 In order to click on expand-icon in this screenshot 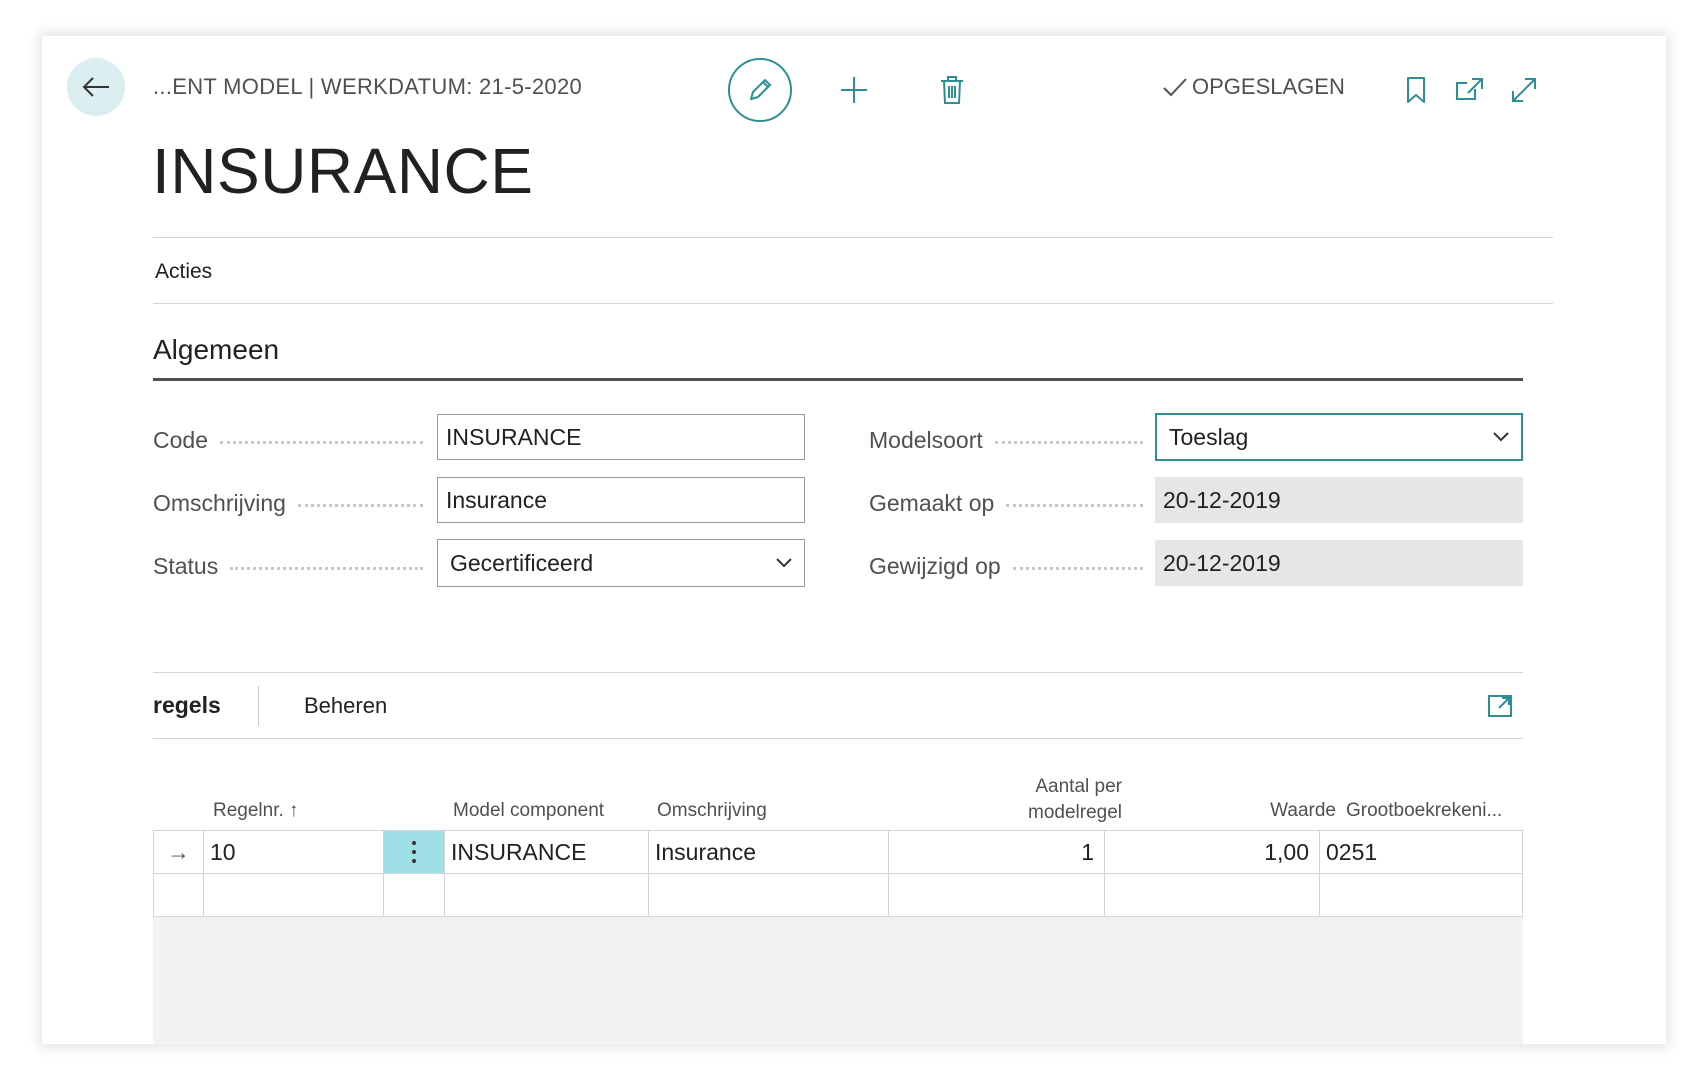, I will do `click(1524, 90)`.